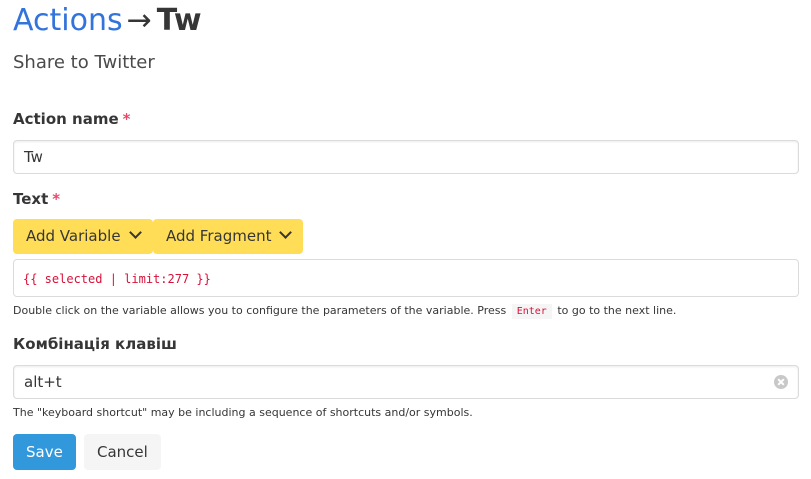  What do you see at coordinates (219, 236) in the screenshot?
I see `add-fragment-label: Add Fragment` at bounding box center [219, 236].